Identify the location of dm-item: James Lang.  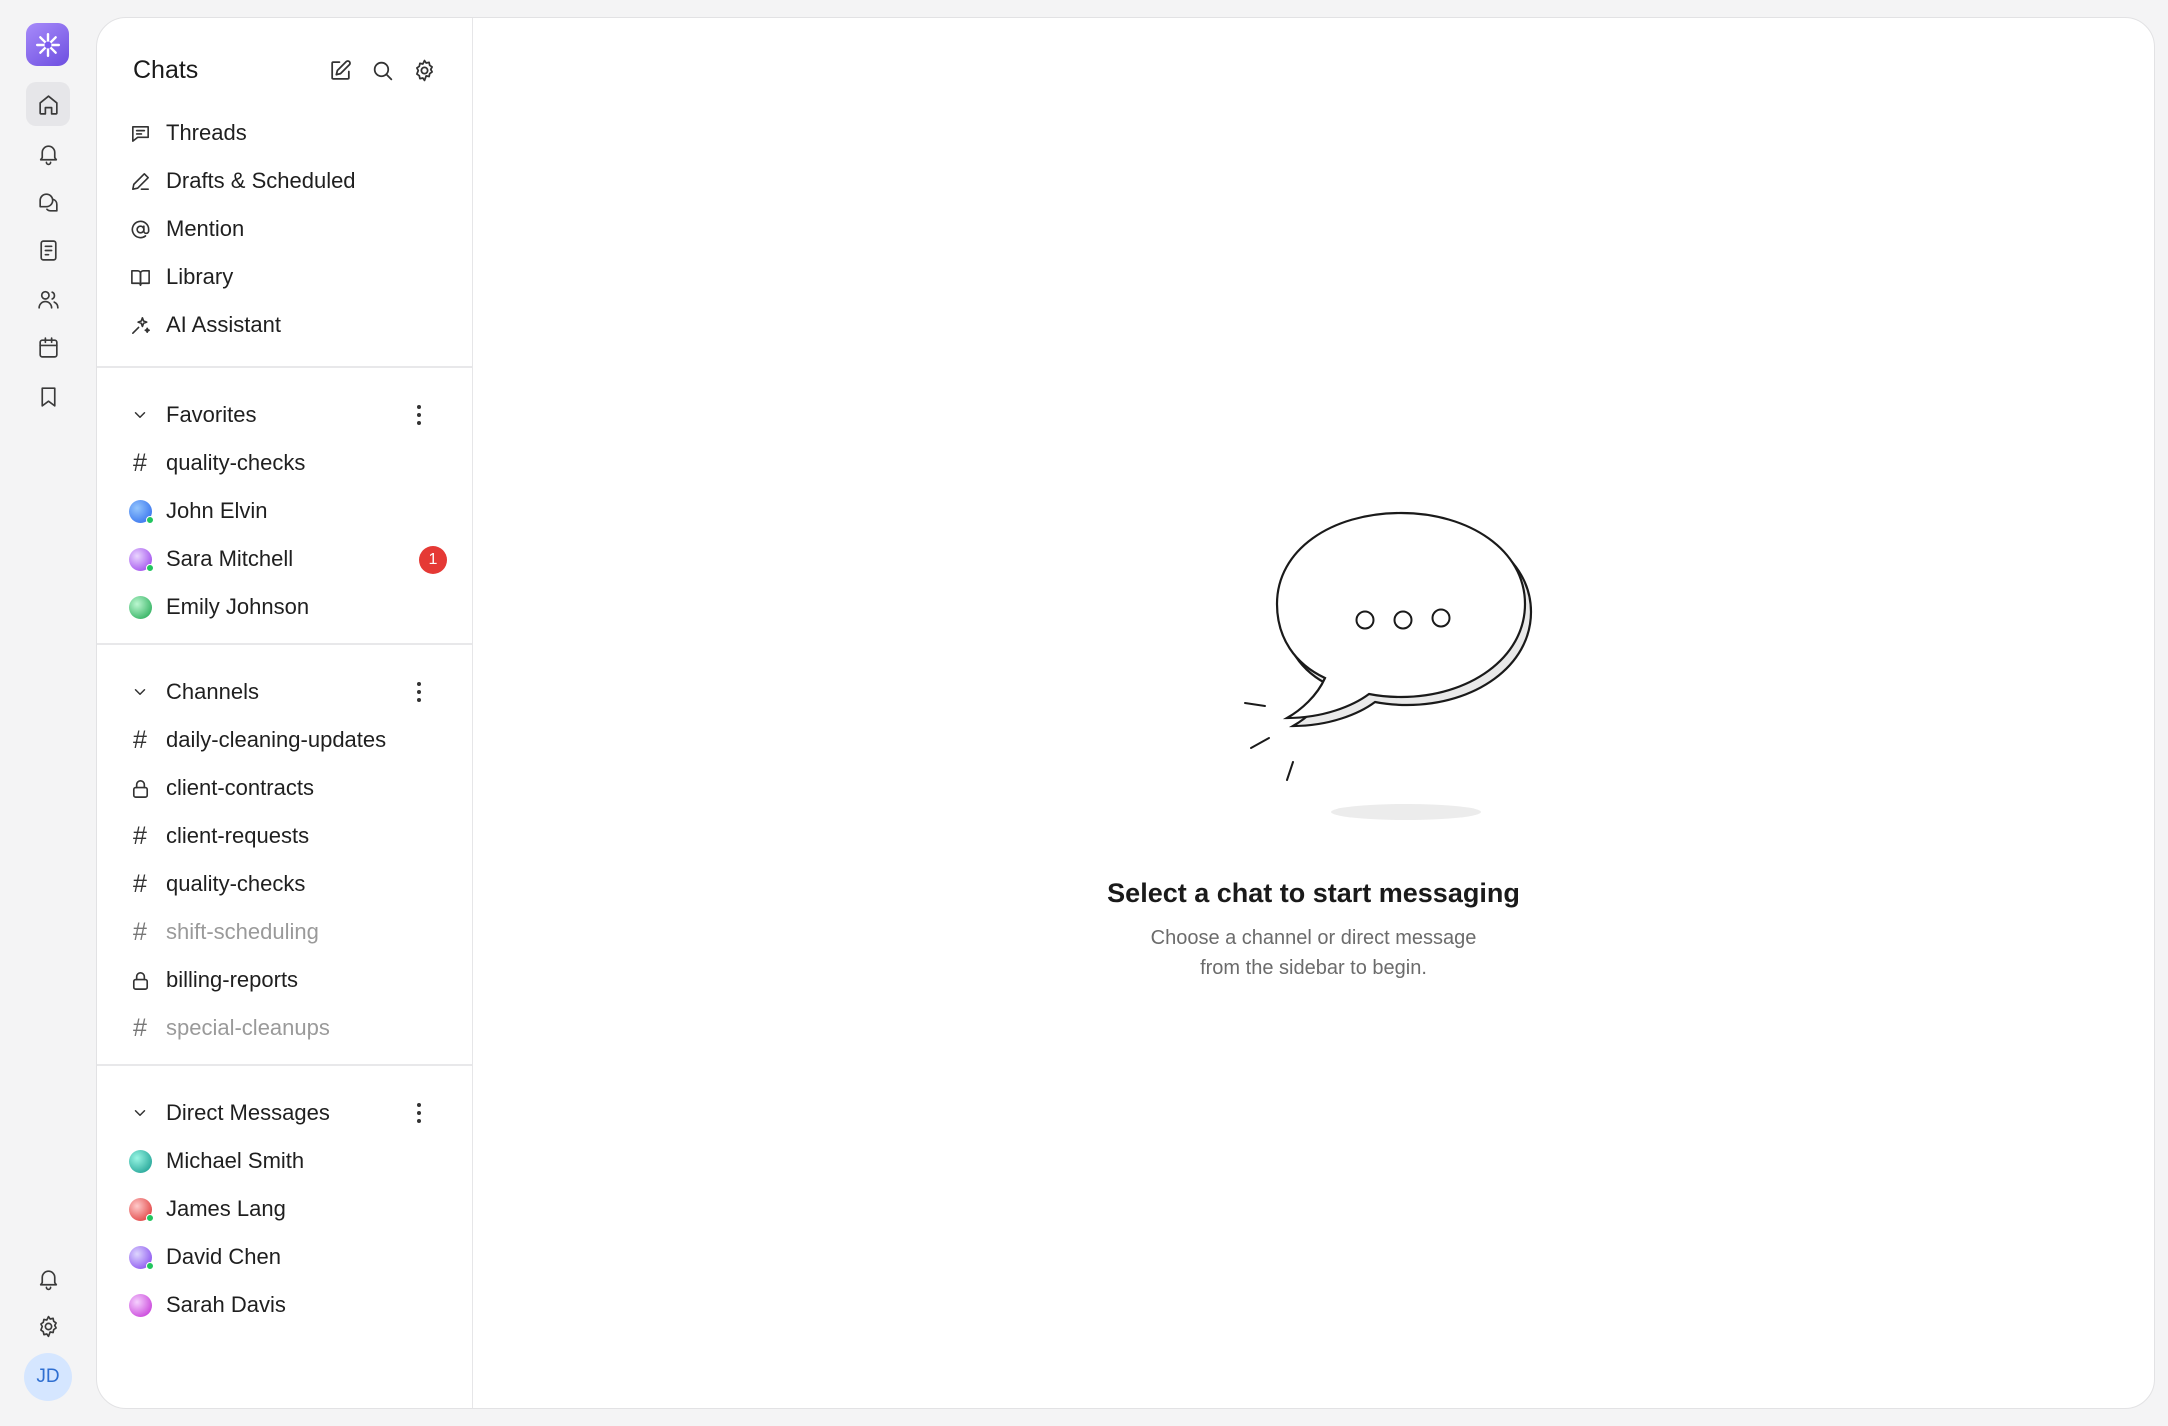
(287, 1209).